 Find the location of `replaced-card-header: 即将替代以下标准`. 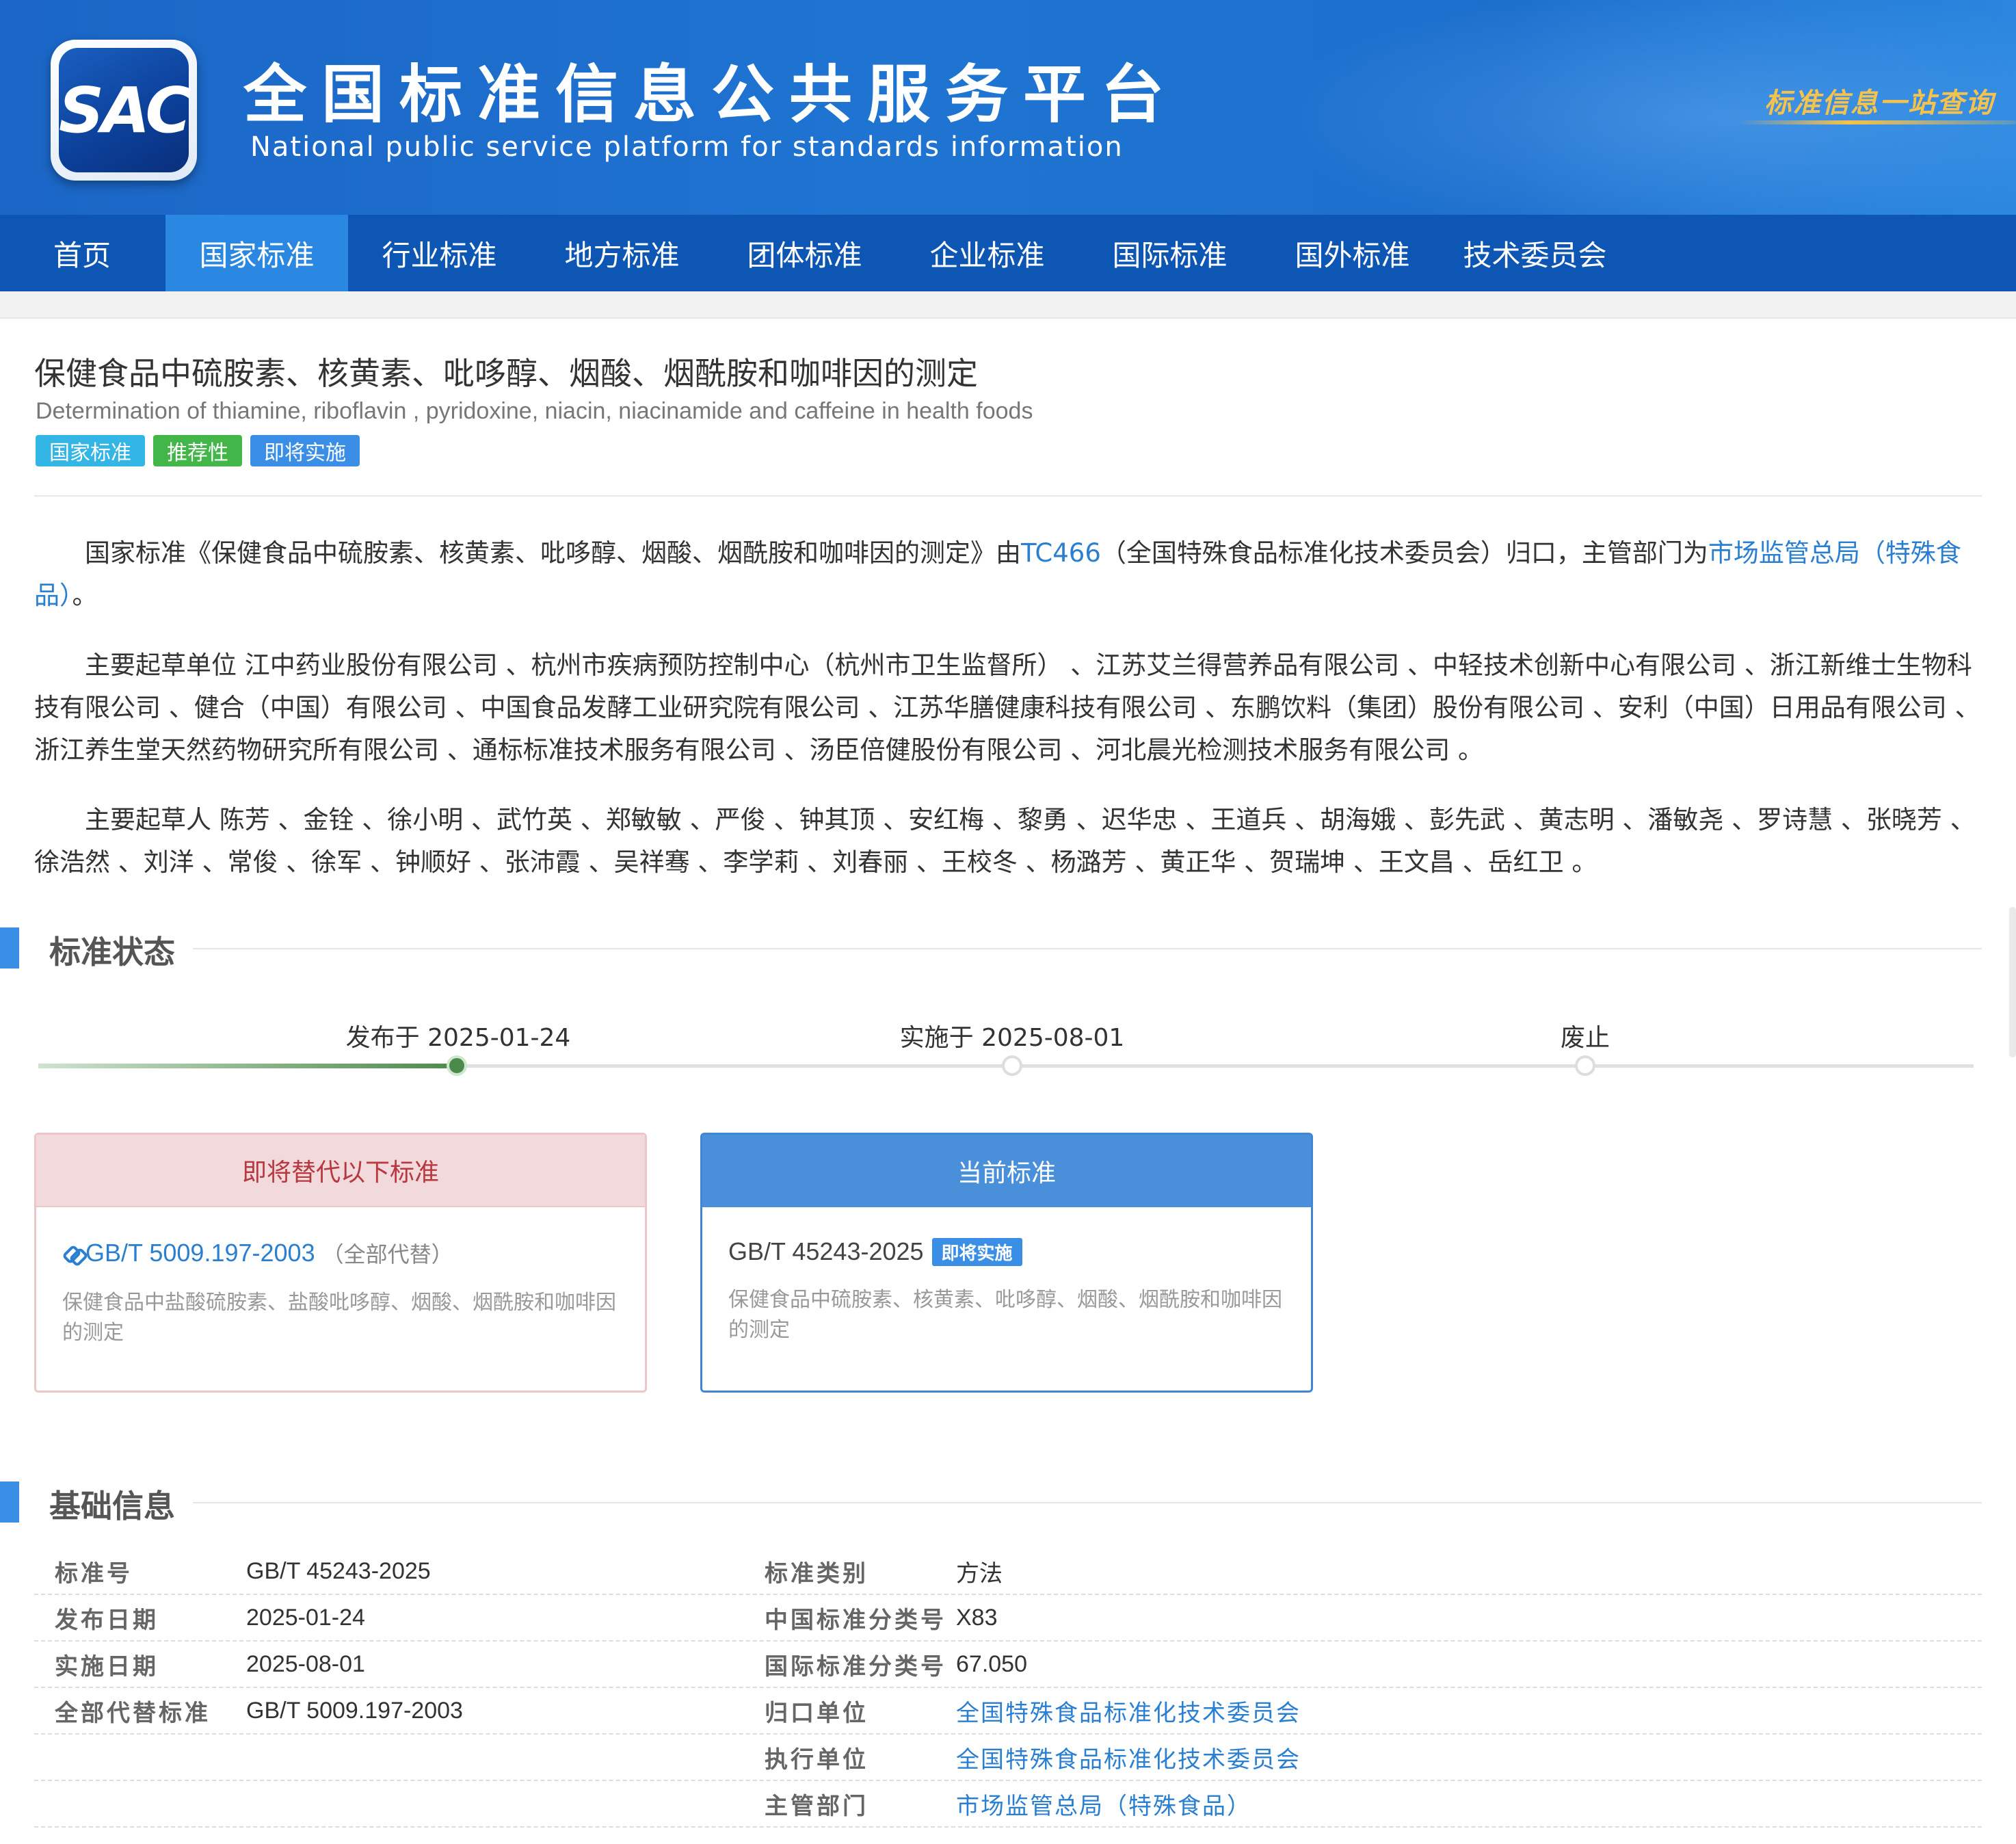

replaced-card-header: 即将替代以下标准 is located at coordinates (340, 1171).